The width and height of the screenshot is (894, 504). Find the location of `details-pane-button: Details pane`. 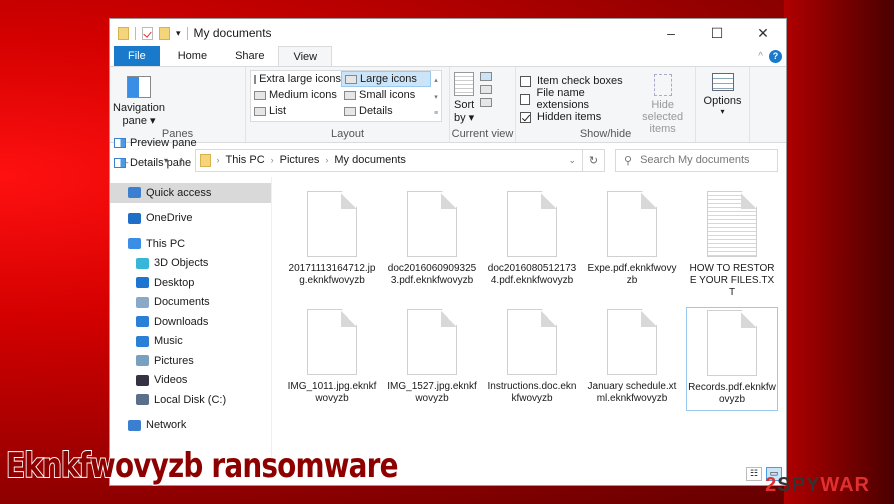

details-pane-button: Details pane is located at coordinates (155, 163).